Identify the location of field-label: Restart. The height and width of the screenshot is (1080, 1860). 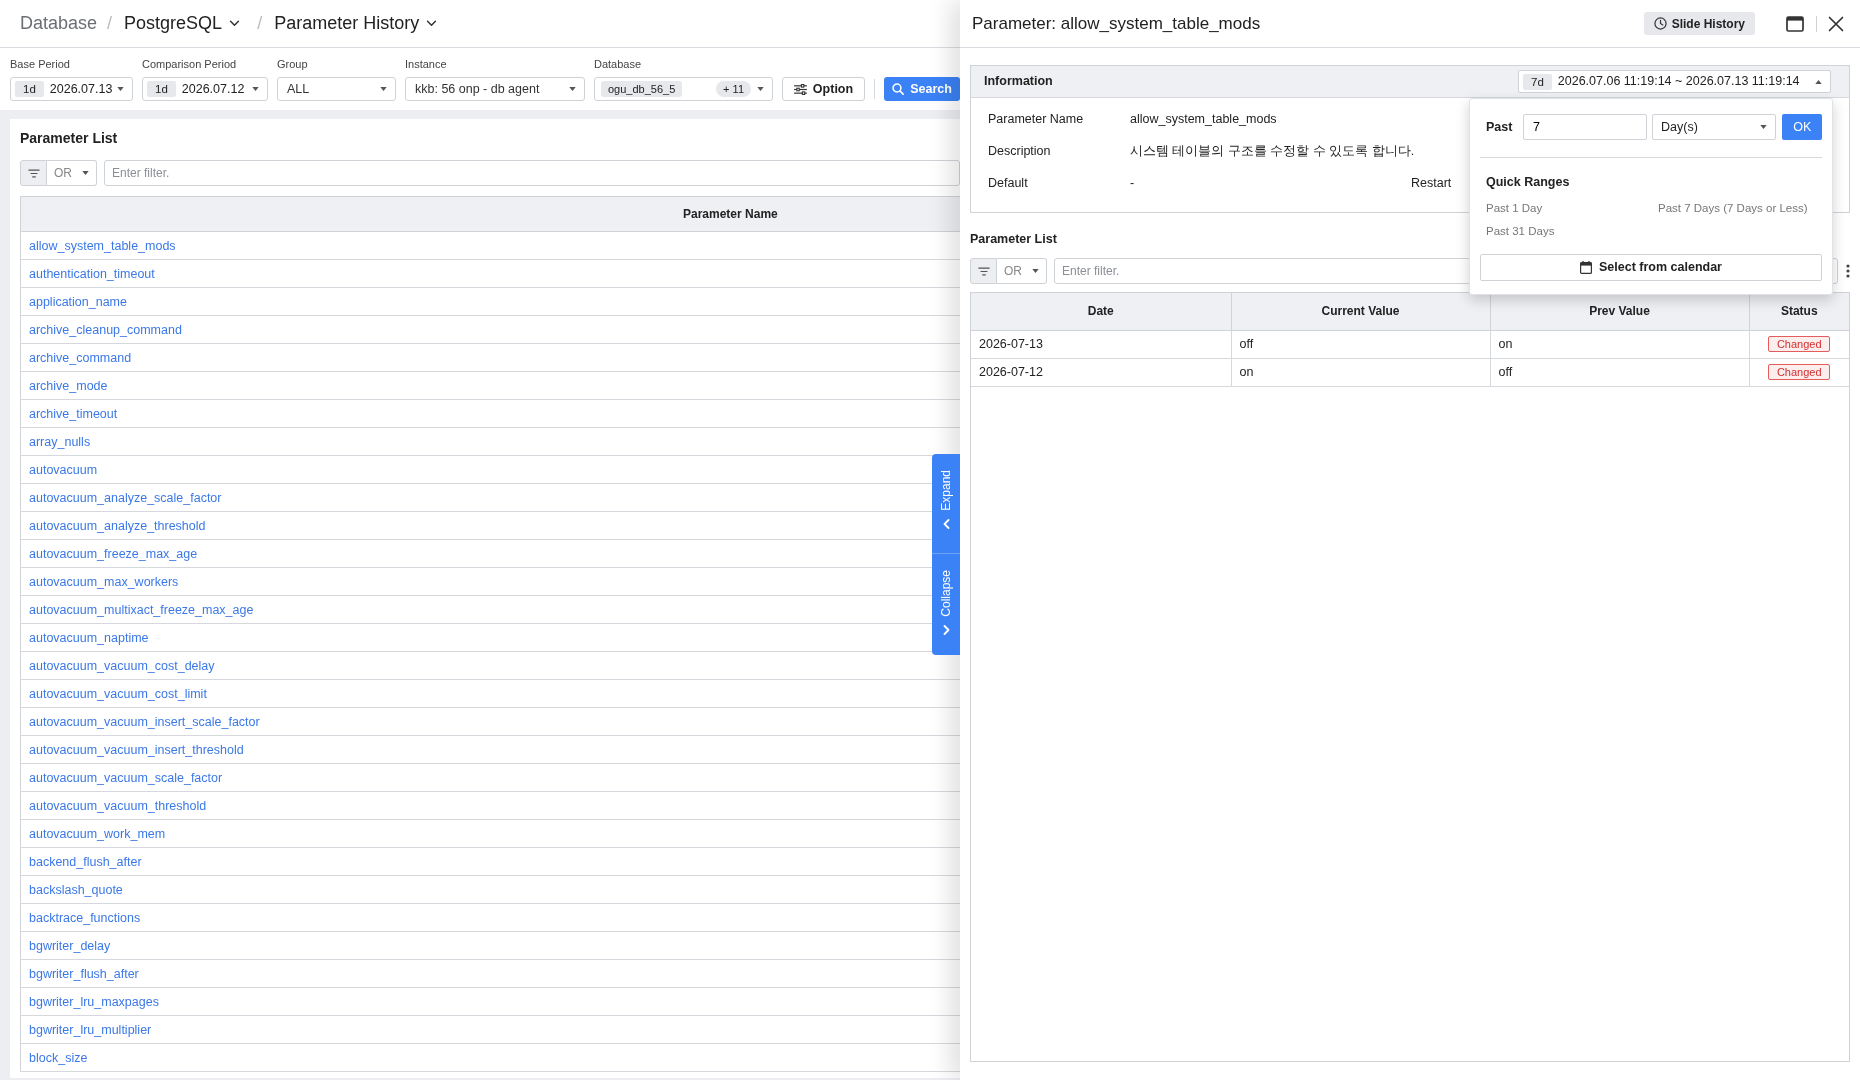
(1431, 183).